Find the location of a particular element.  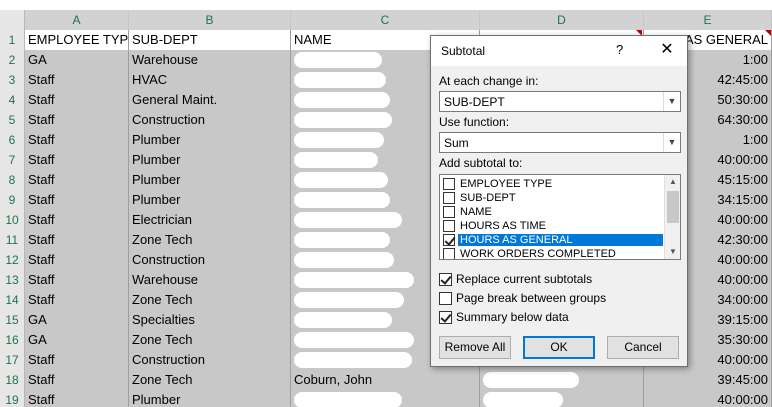

row-number: 11 is located at coordinates (12, 240).